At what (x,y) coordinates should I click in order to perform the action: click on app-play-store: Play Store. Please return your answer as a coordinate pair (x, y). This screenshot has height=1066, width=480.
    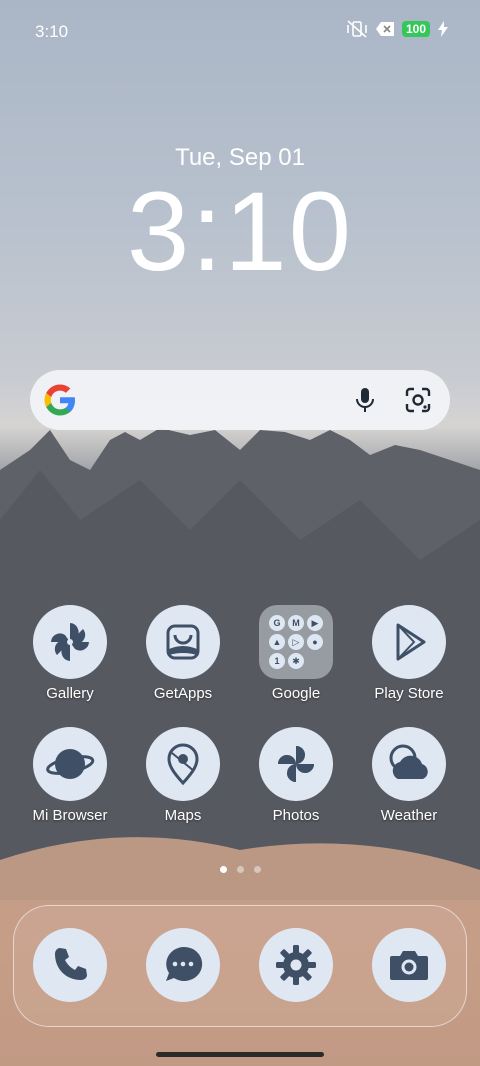
    Looking at the image, I should click on (409, 653).